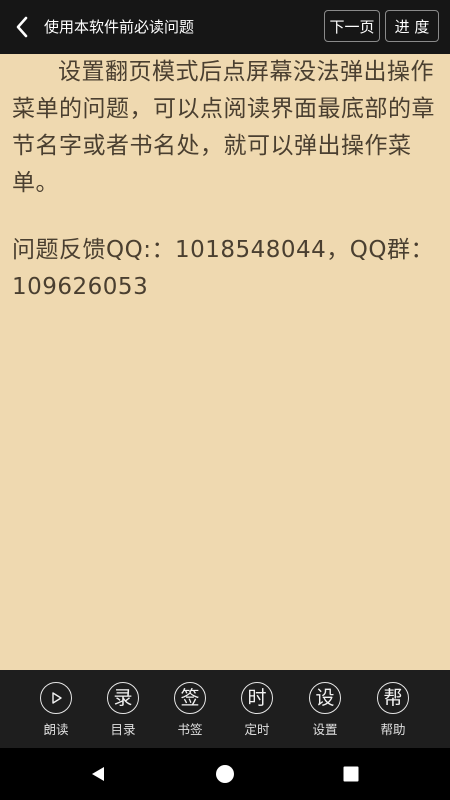  What do you see at coordinates (352, 26) in the screenshot?
I see `next-page-button: 下一页` at bounding box center [352, 26].